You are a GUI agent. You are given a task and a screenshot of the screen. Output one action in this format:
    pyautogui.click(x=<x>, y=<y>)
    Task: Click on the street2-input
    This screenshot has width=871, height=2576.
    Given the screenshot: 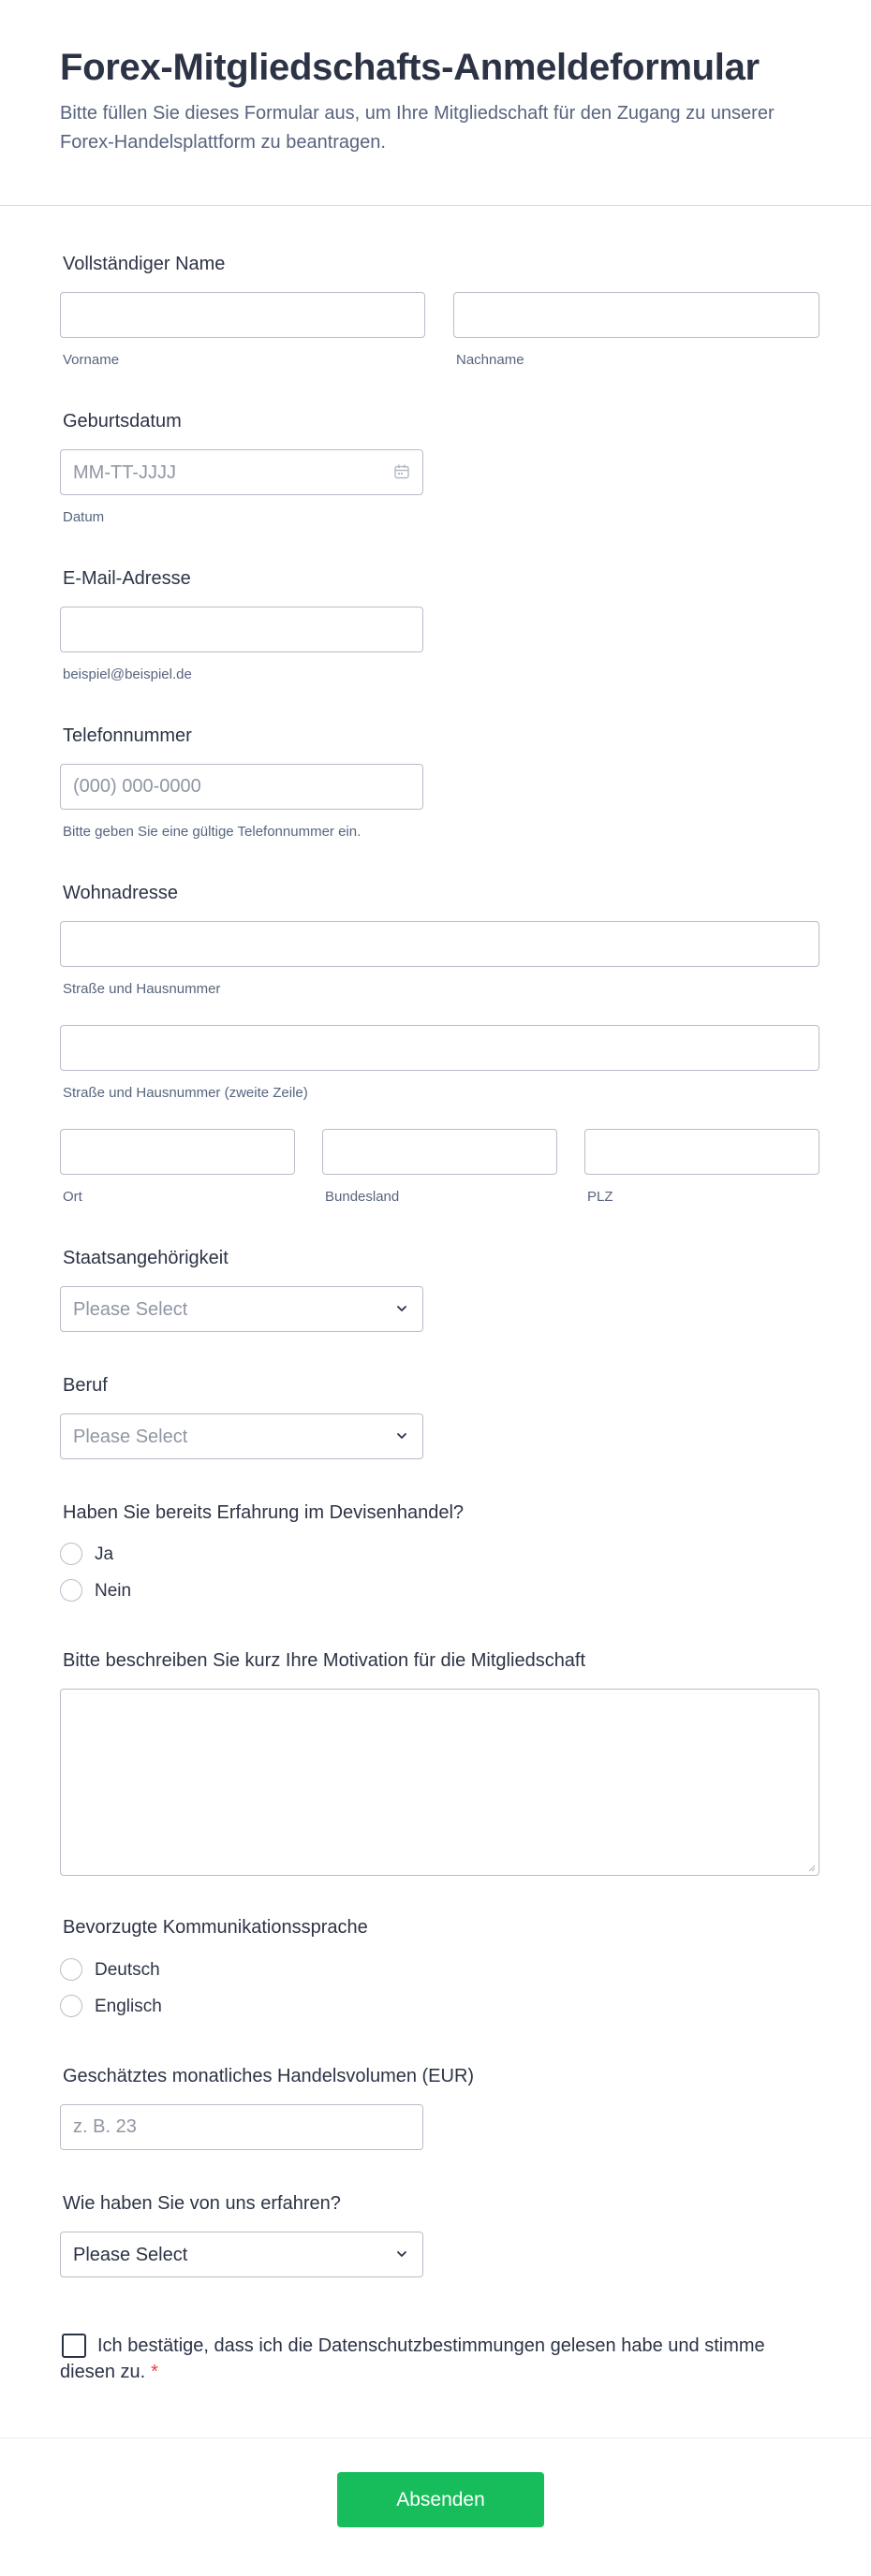 What is the action you would take?
    pyautogui.click(x=439, y=1048)
    